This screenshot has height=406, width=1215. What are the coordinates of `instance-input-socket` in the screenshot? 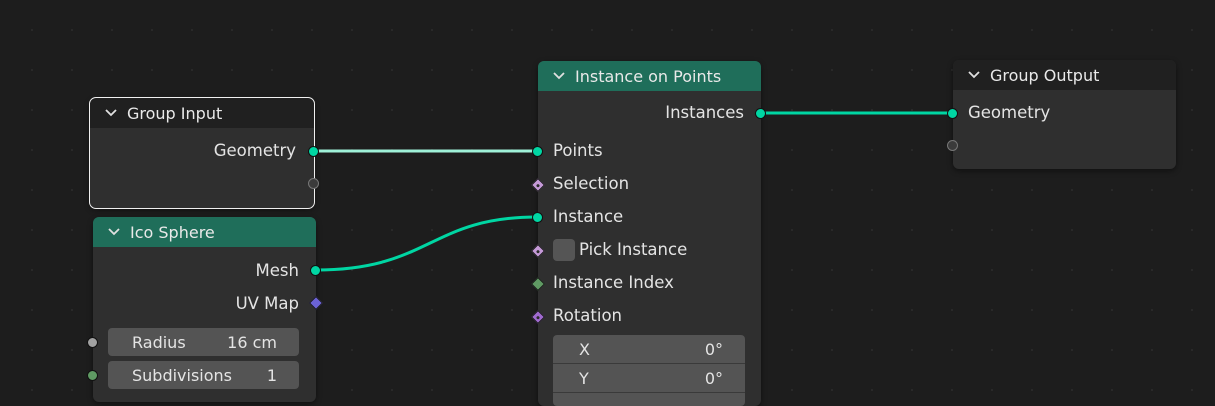 It's located at (537, 217).